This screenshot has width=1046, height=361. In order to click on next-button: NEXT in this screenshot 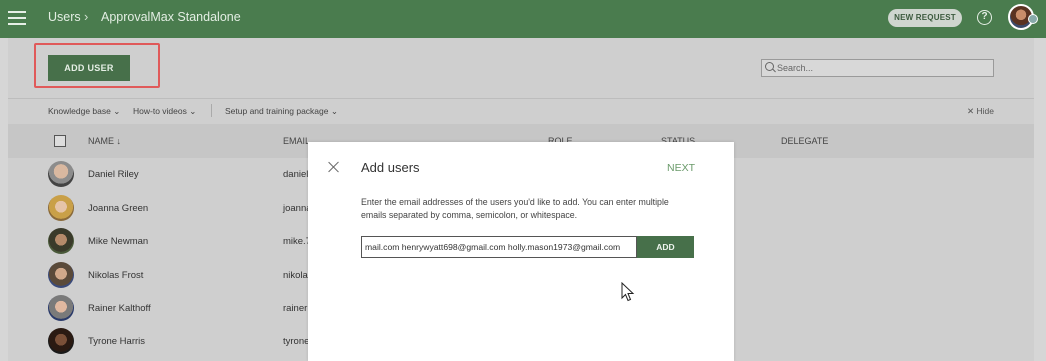, I will do `click(681, 168)`.